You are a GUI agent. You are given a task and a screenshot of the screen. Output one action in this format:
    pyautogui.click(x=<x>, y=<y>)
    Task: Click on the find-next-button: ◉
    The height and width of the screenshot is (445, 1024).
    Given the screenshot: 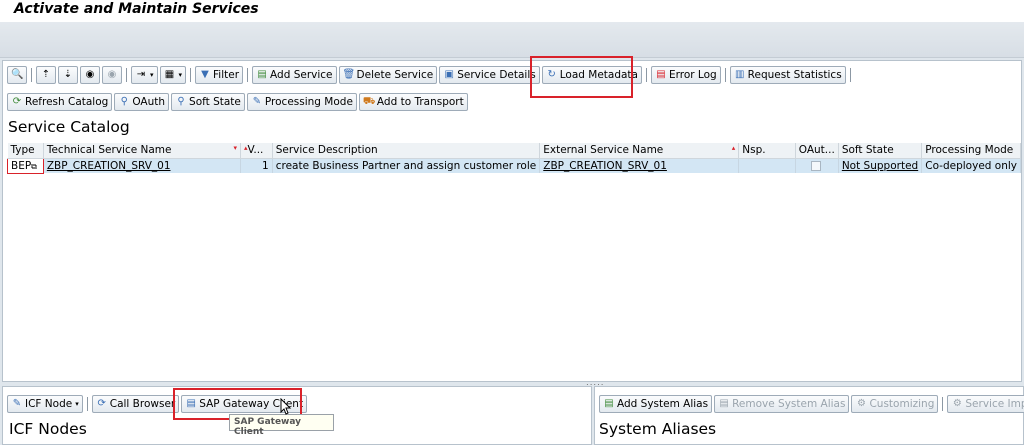 What is the action you would take?
    pyautogui.click(x=112, y=75)
    